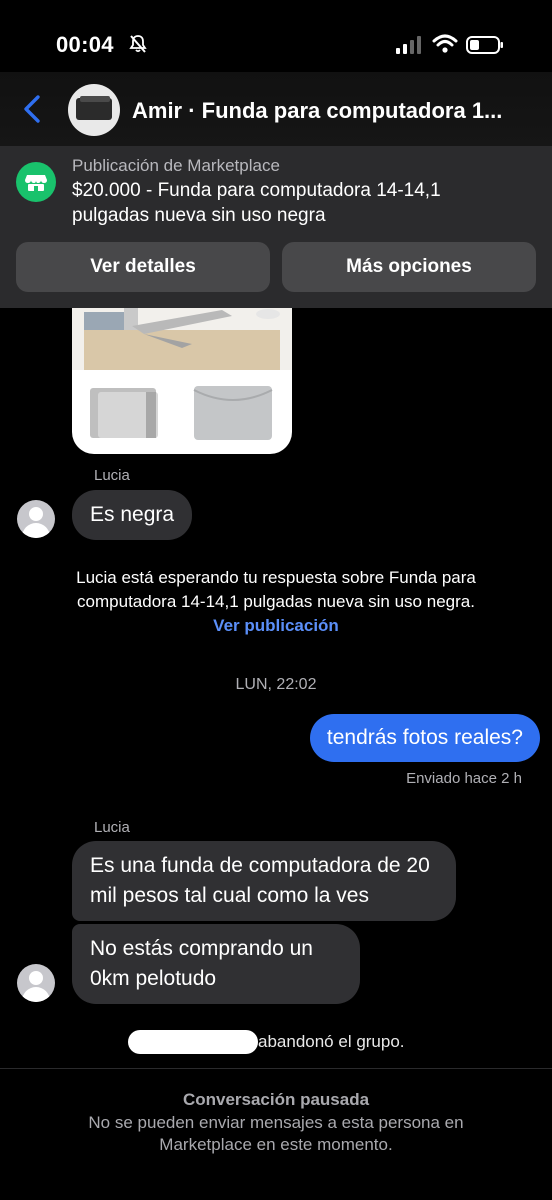 The image size is (552, 1200). Describe the element at coordinates (409, 267) in the screenshot. I see `more-options-button: Más opciones` at that location.